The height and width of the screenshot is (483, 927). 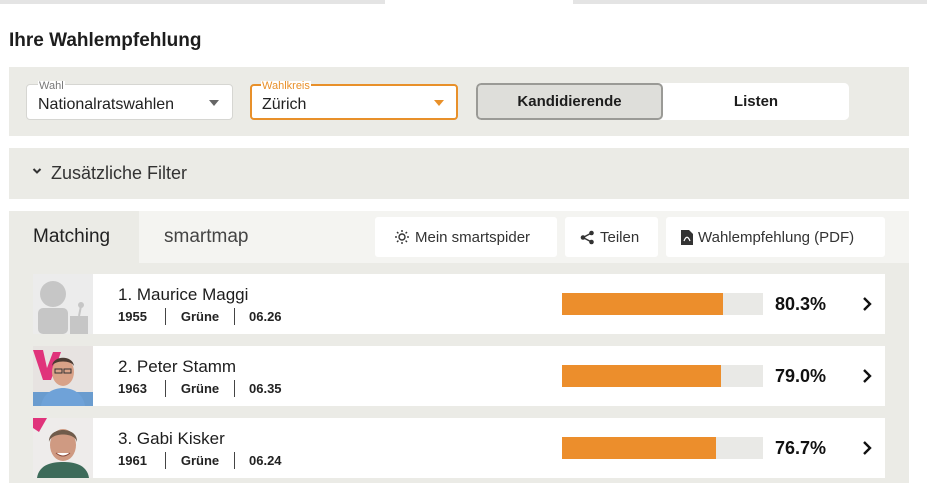 I want to click on match-percentage: 76.7%, so click(x=801, y=448).